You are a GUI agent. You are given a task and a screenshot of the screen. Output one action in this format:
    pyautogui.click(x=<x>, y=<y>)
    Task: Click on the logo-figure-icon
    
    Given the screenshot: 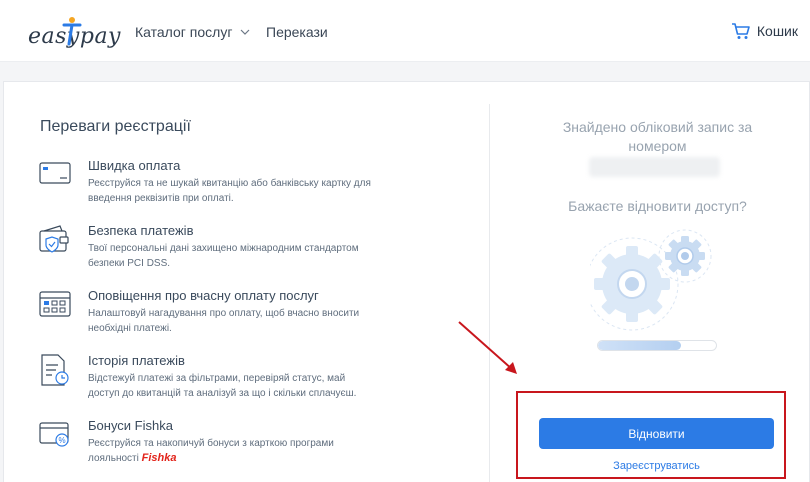 What is the action you would take?
    pyautogui.click(x=72, y=31)
    